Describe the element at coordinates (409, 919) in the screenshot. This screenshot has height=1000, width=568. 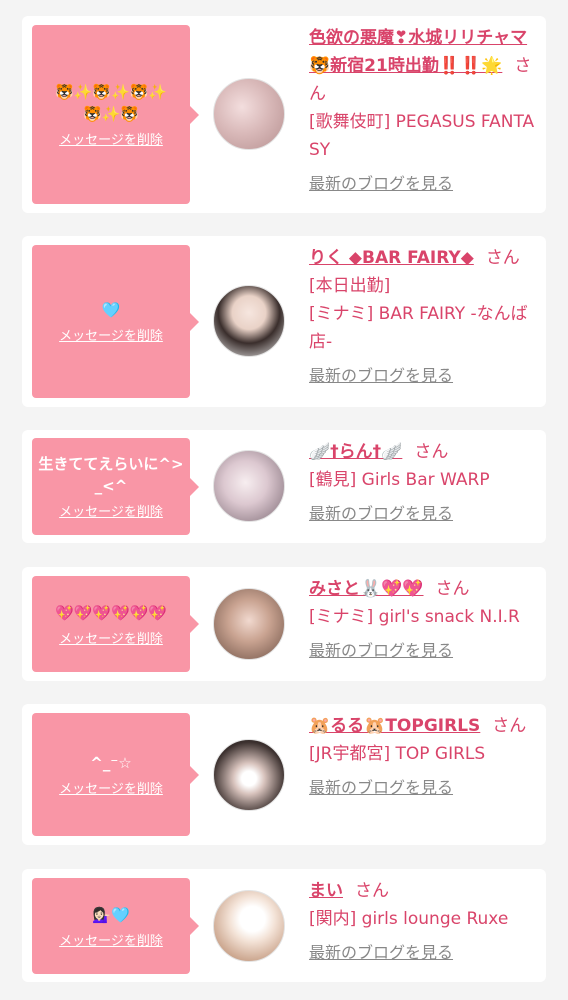
I see `shop-detail: [関内] girls lounge Ruxe` at that location.